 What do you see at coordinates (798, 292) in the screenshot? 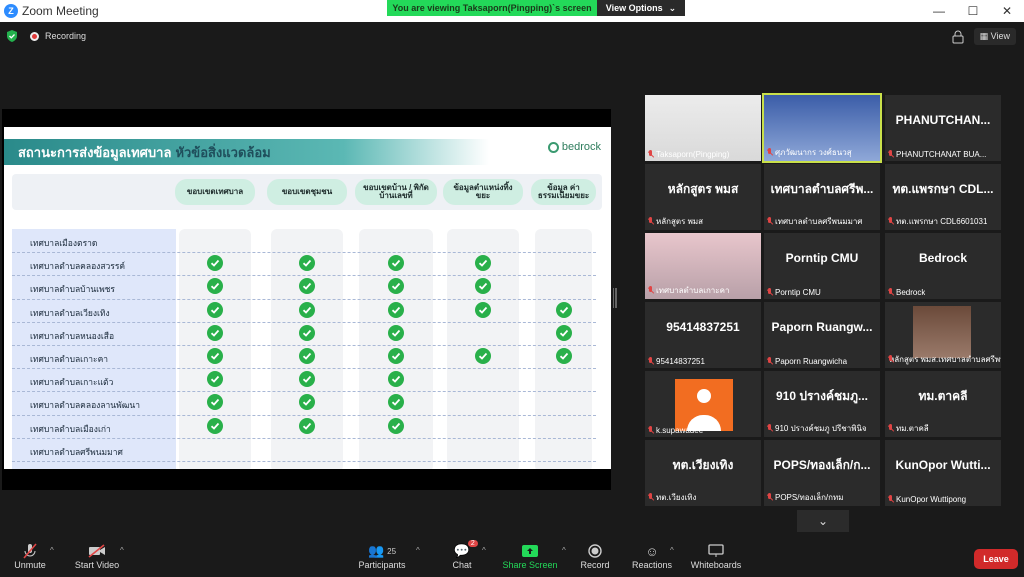
I see `participant-name: Porntip CMU` at bounding box center [798, 292].